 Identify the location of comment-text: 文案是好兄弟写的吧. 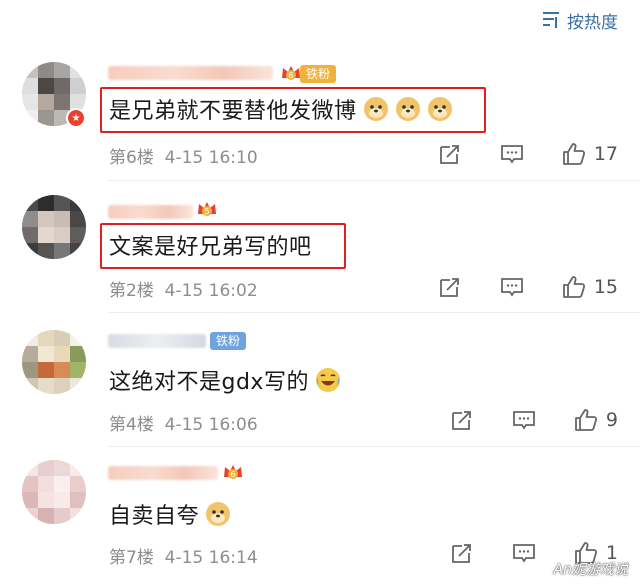
(210, 247).